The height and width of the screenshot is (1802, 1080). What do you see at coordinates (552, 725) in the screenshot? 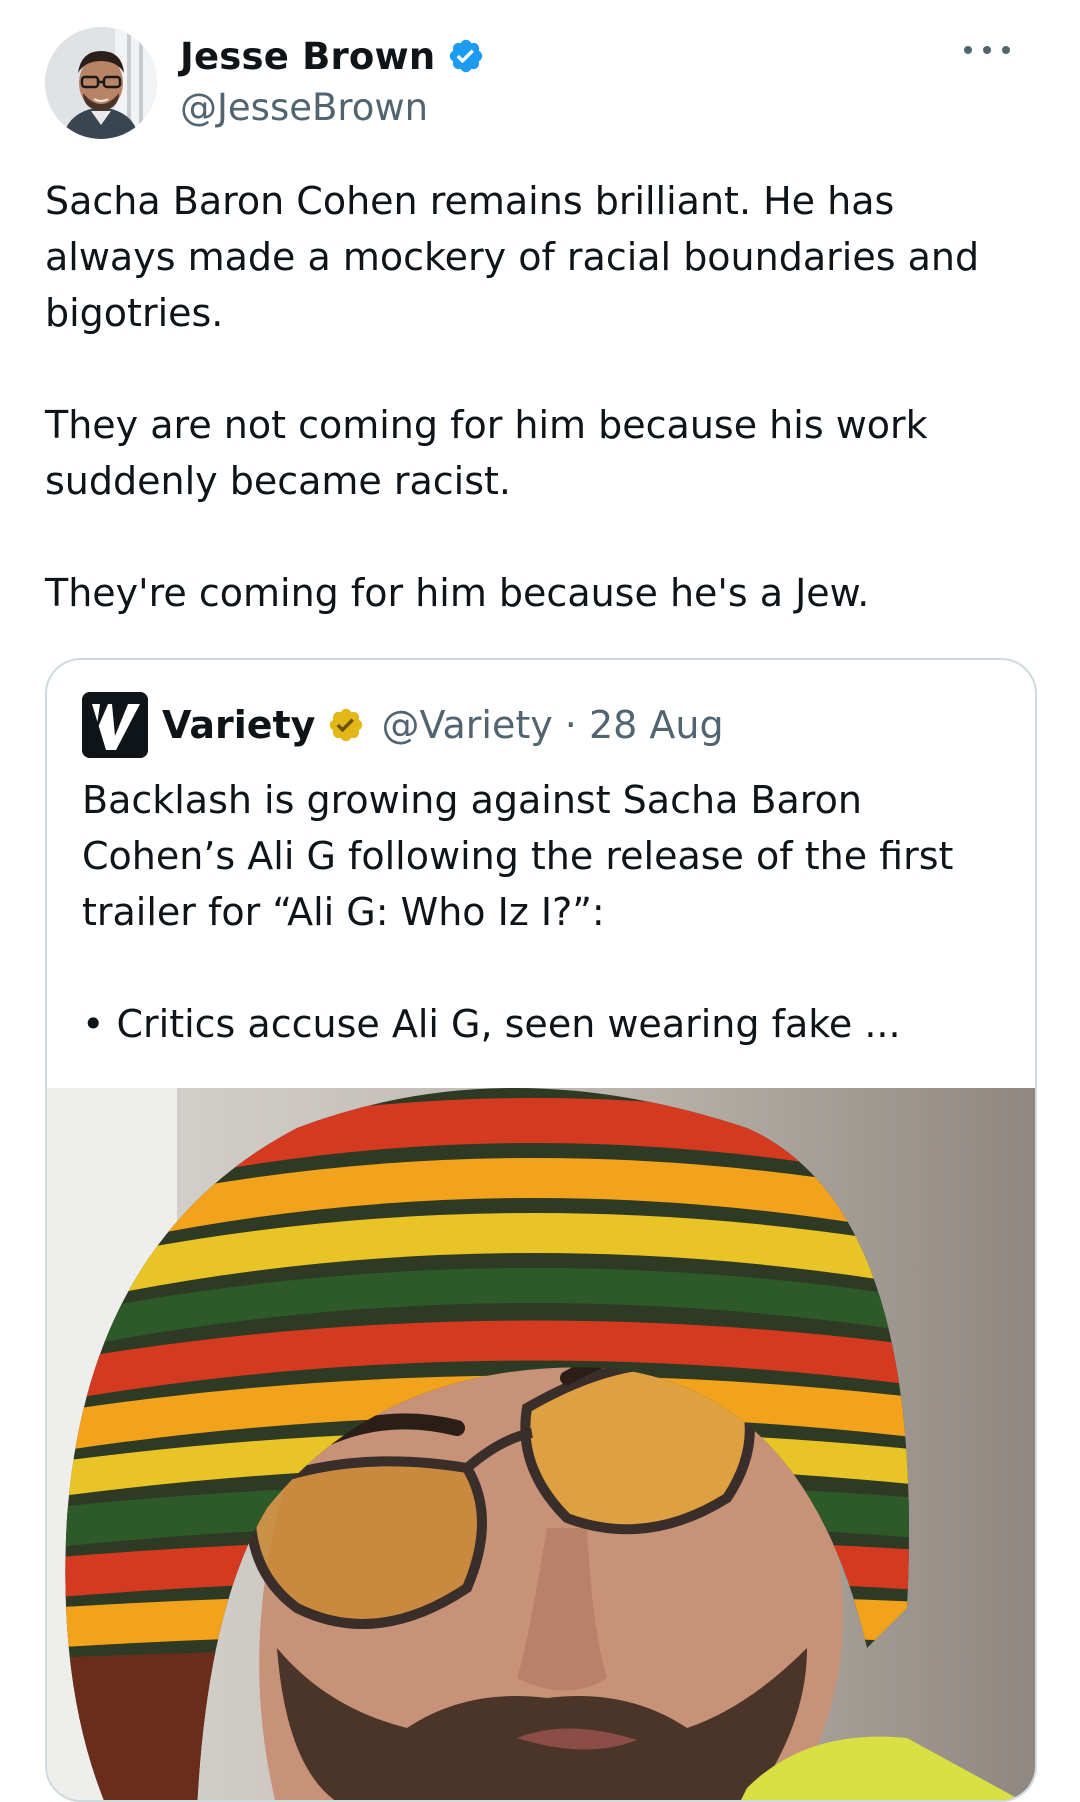
I see `quoted-handle-date: @Variety · 28 Aug` at bounding box center [552, 725].